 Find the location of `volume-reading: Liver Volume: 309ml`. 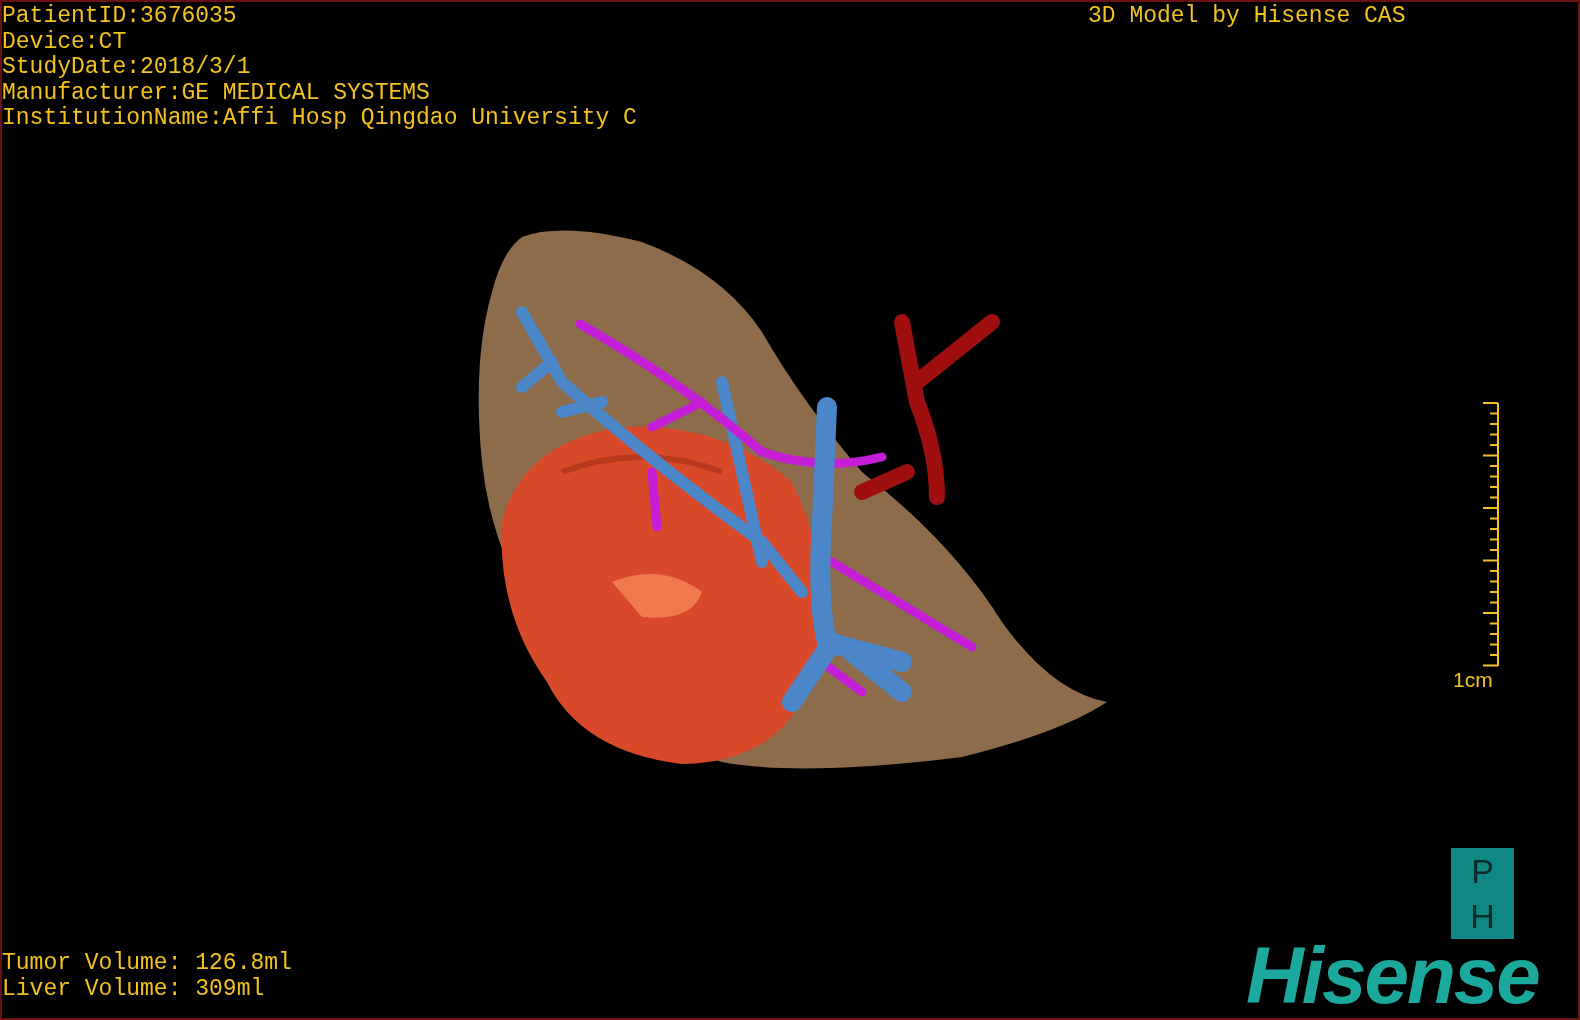

volume-reading: Liver Volume: 309ml is located at coordinates (133, 989).